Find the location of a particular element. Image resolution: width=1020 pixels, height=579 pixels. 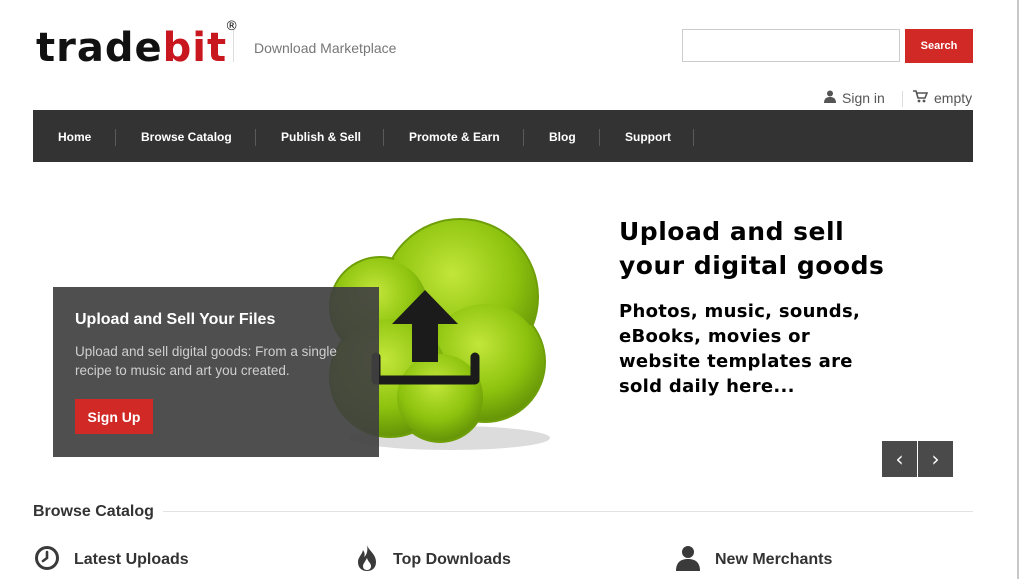

category-label: Latest Uploads is located at coordinates (131, 559).